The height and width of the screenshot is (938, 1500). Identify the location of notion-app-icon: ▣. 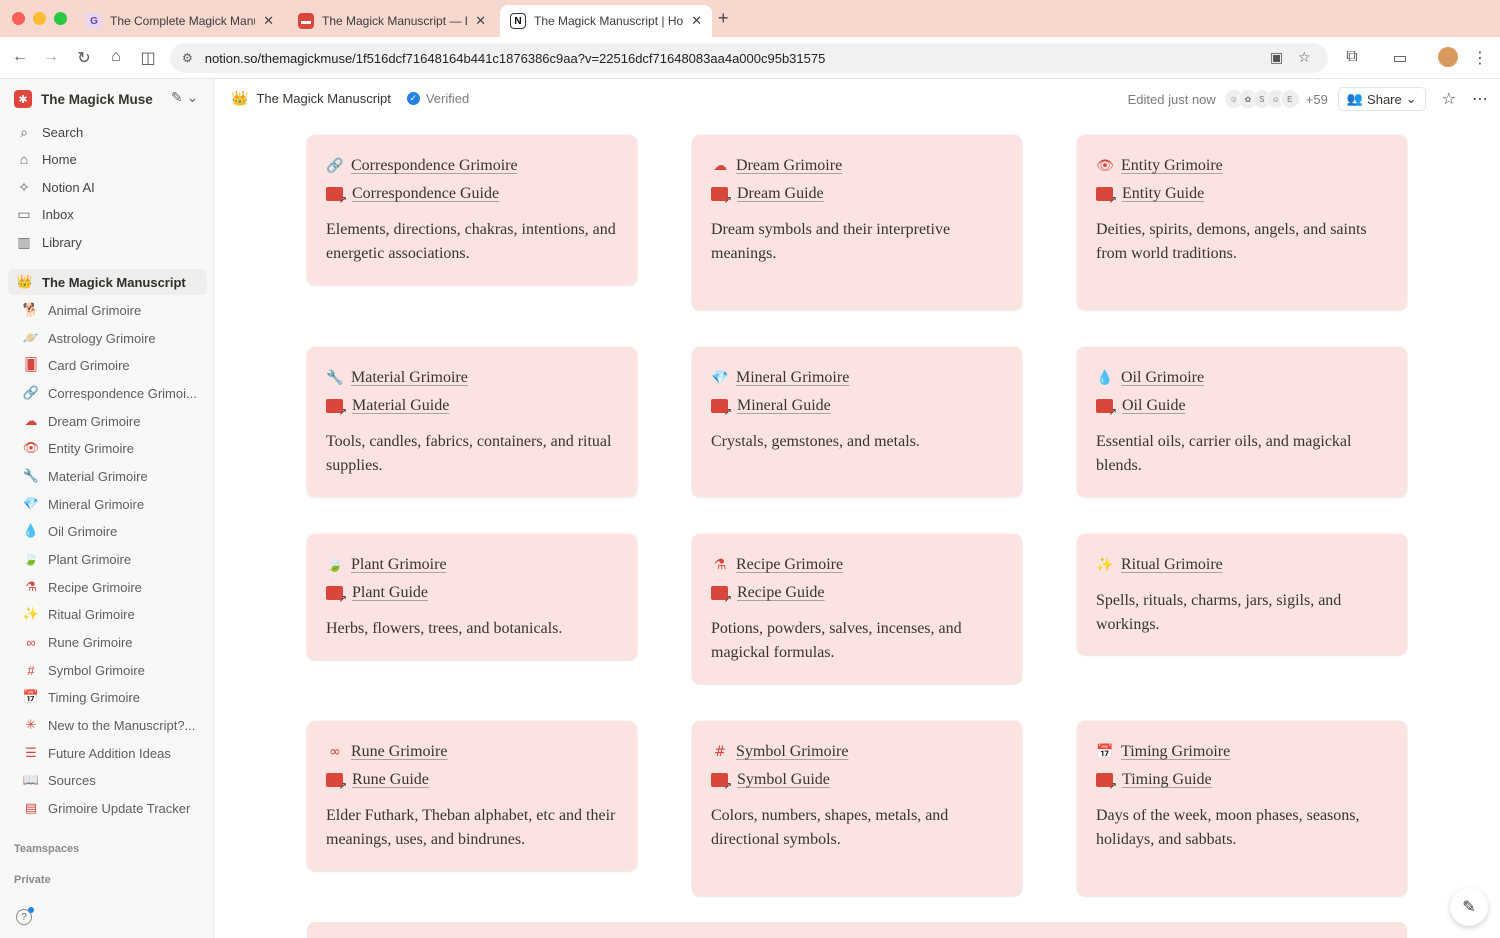
(1276, 57).